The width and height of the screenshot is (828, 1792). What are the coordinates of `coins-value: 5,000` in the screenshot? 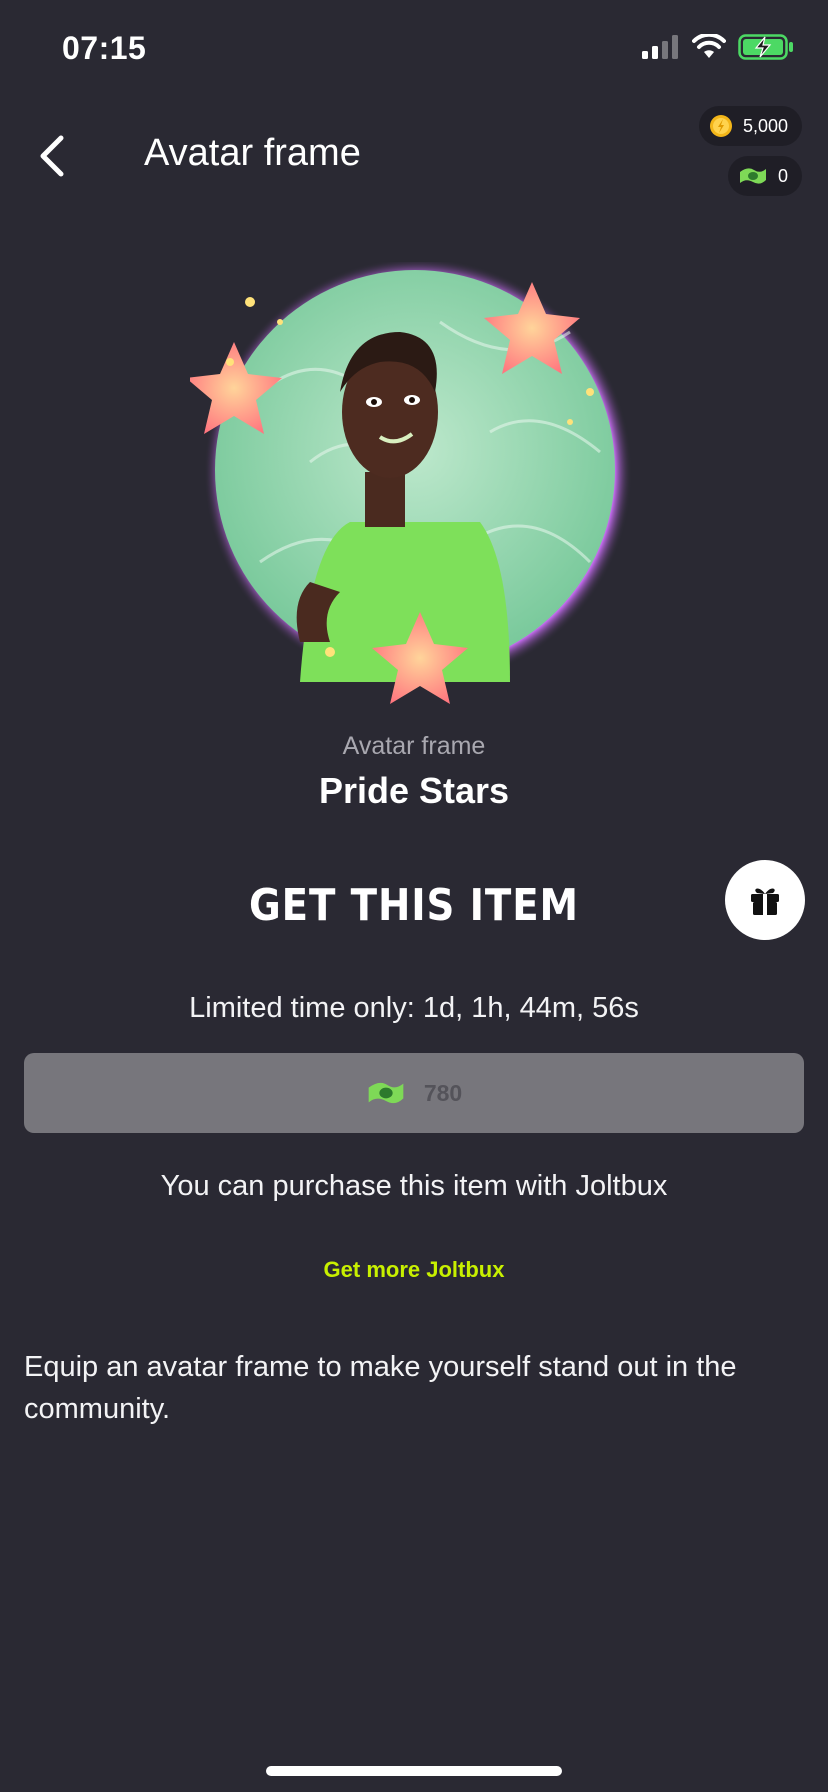 It's located at (765, 125).